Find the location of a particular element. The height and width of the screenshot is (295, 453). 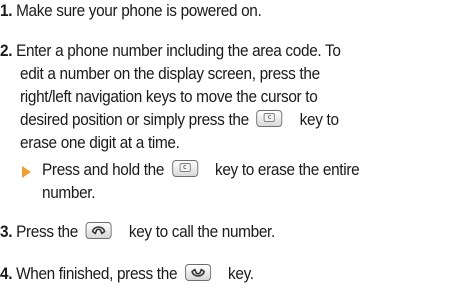

bullet-text: key to erase the entire is located at coordinates (287, 170).